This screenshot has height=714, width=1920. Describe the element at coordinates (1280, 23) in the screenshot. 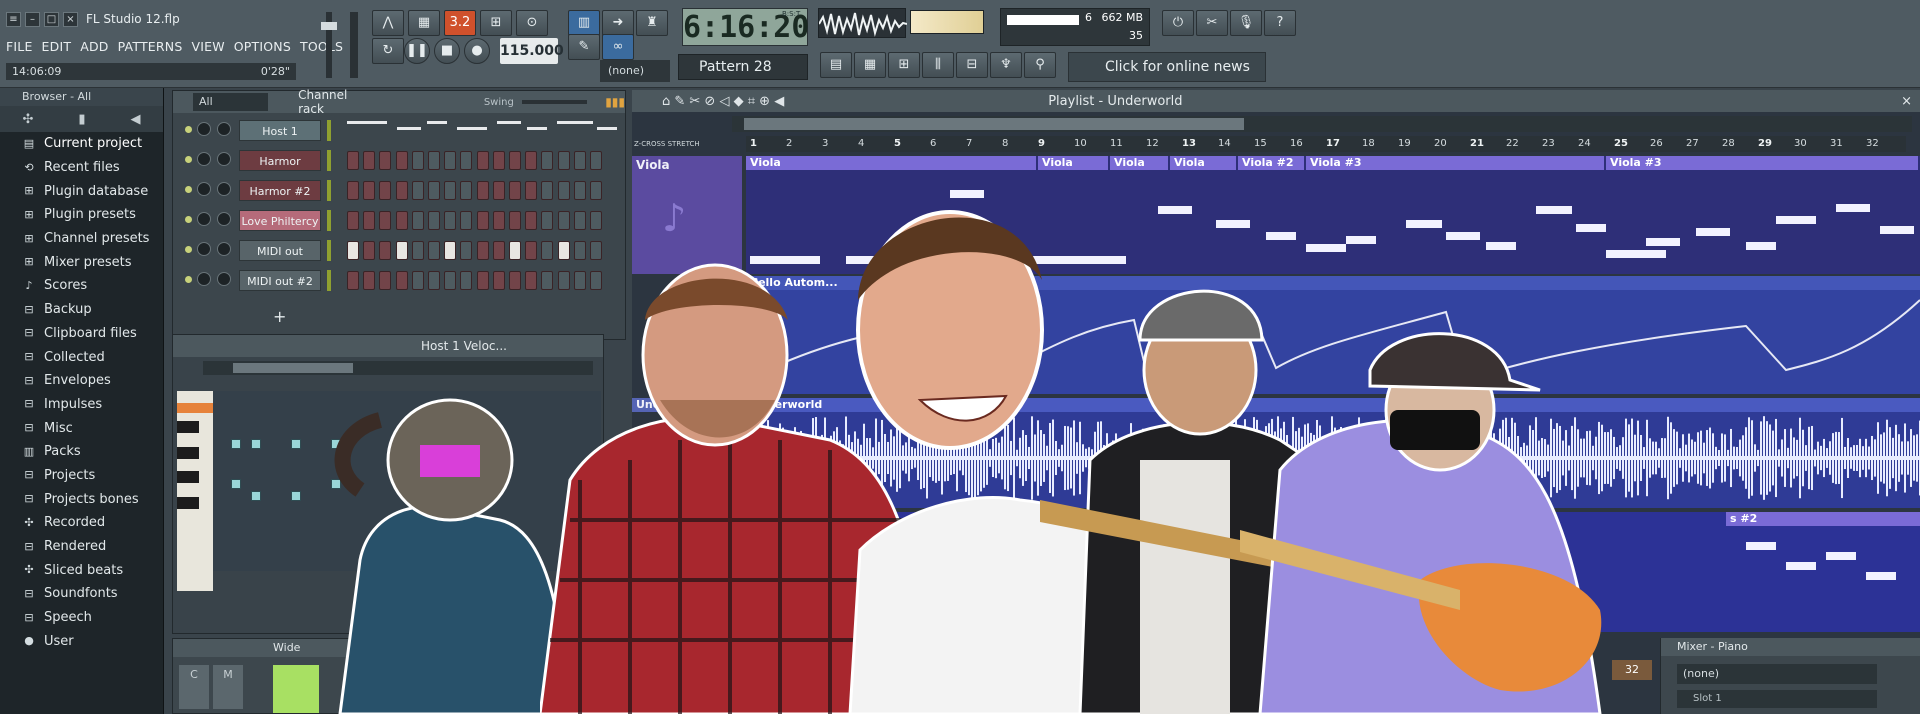

I see `help-icon: ?` at that location.